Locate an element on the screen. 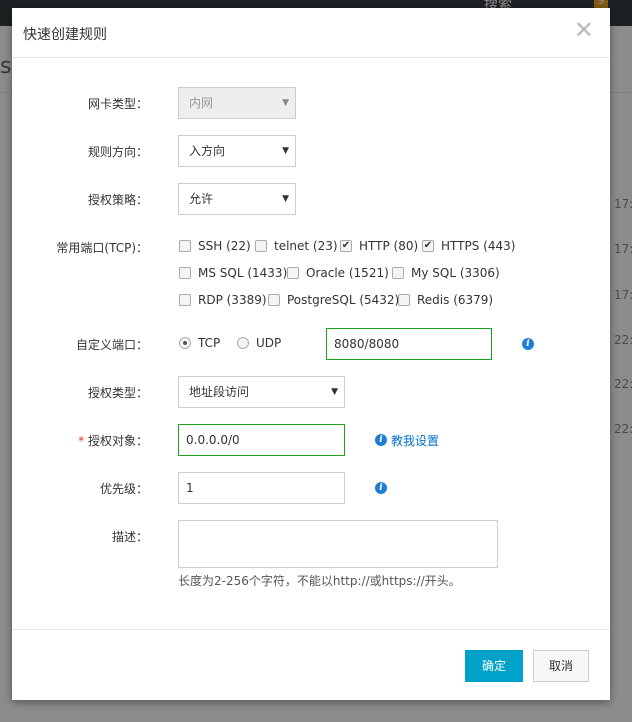  common-ports-label: 常用端口(TCP)： is located at coordinates (102, 248).